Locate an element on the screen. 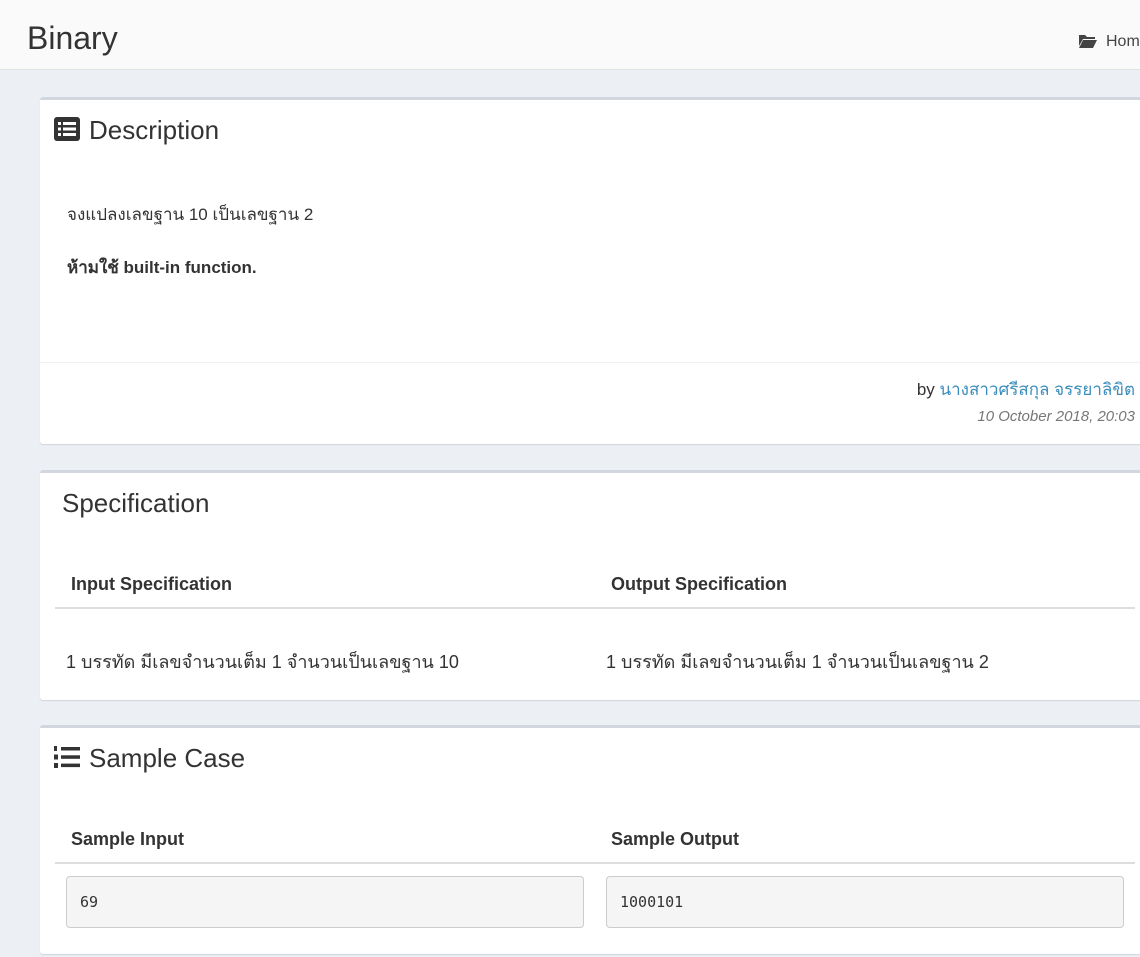 Image resolution: width=1140 pixels, height=957 pixels. sample-output-box: 1000101 is located at coordinates (865, 902).